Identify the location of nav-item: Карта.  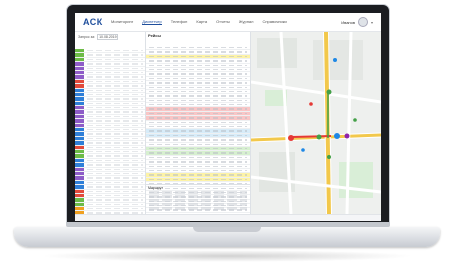
(201, 22).